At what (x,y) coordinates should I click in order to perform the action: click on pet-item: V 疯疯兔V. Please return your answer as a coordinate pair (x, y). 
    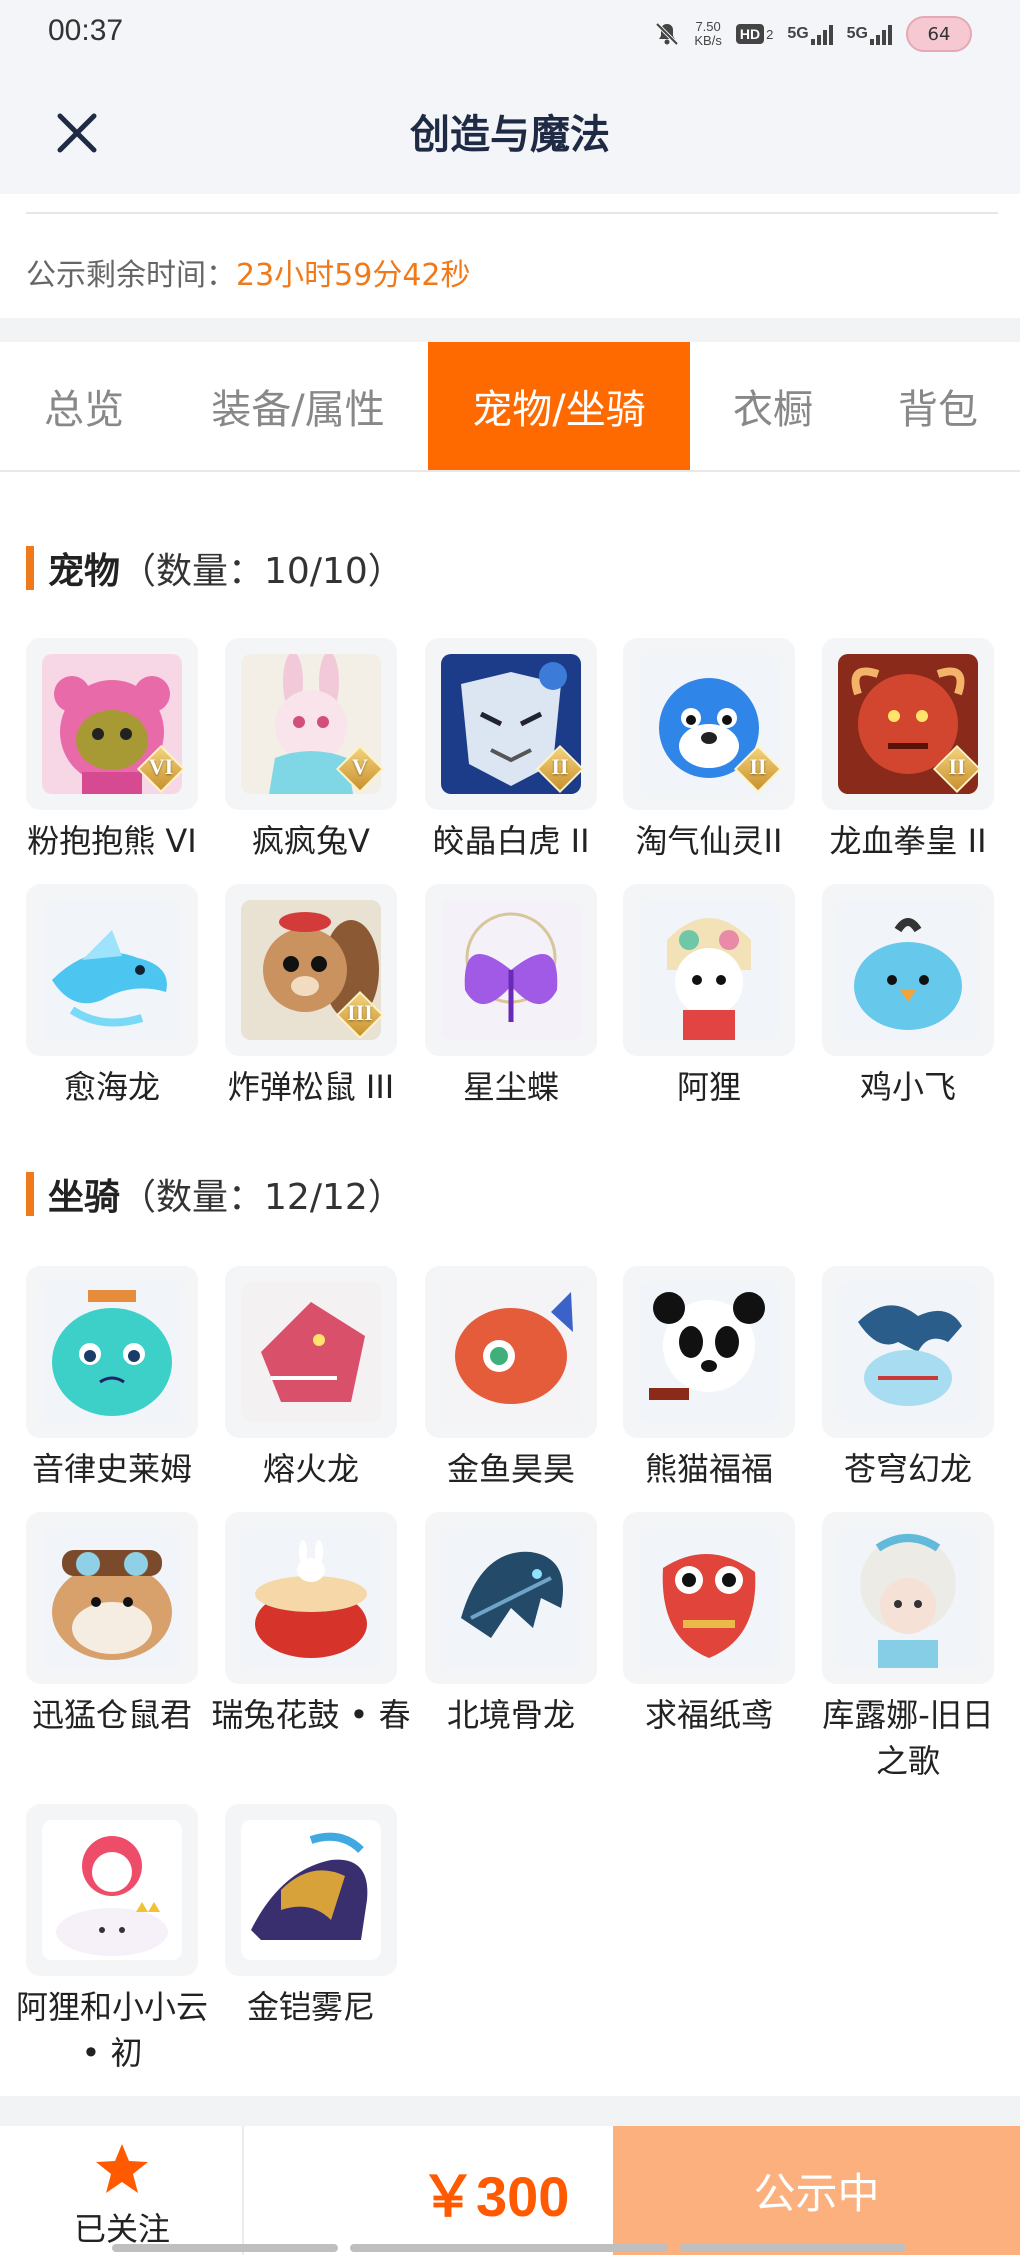
    Looking at the image, I should click on (311, 751).